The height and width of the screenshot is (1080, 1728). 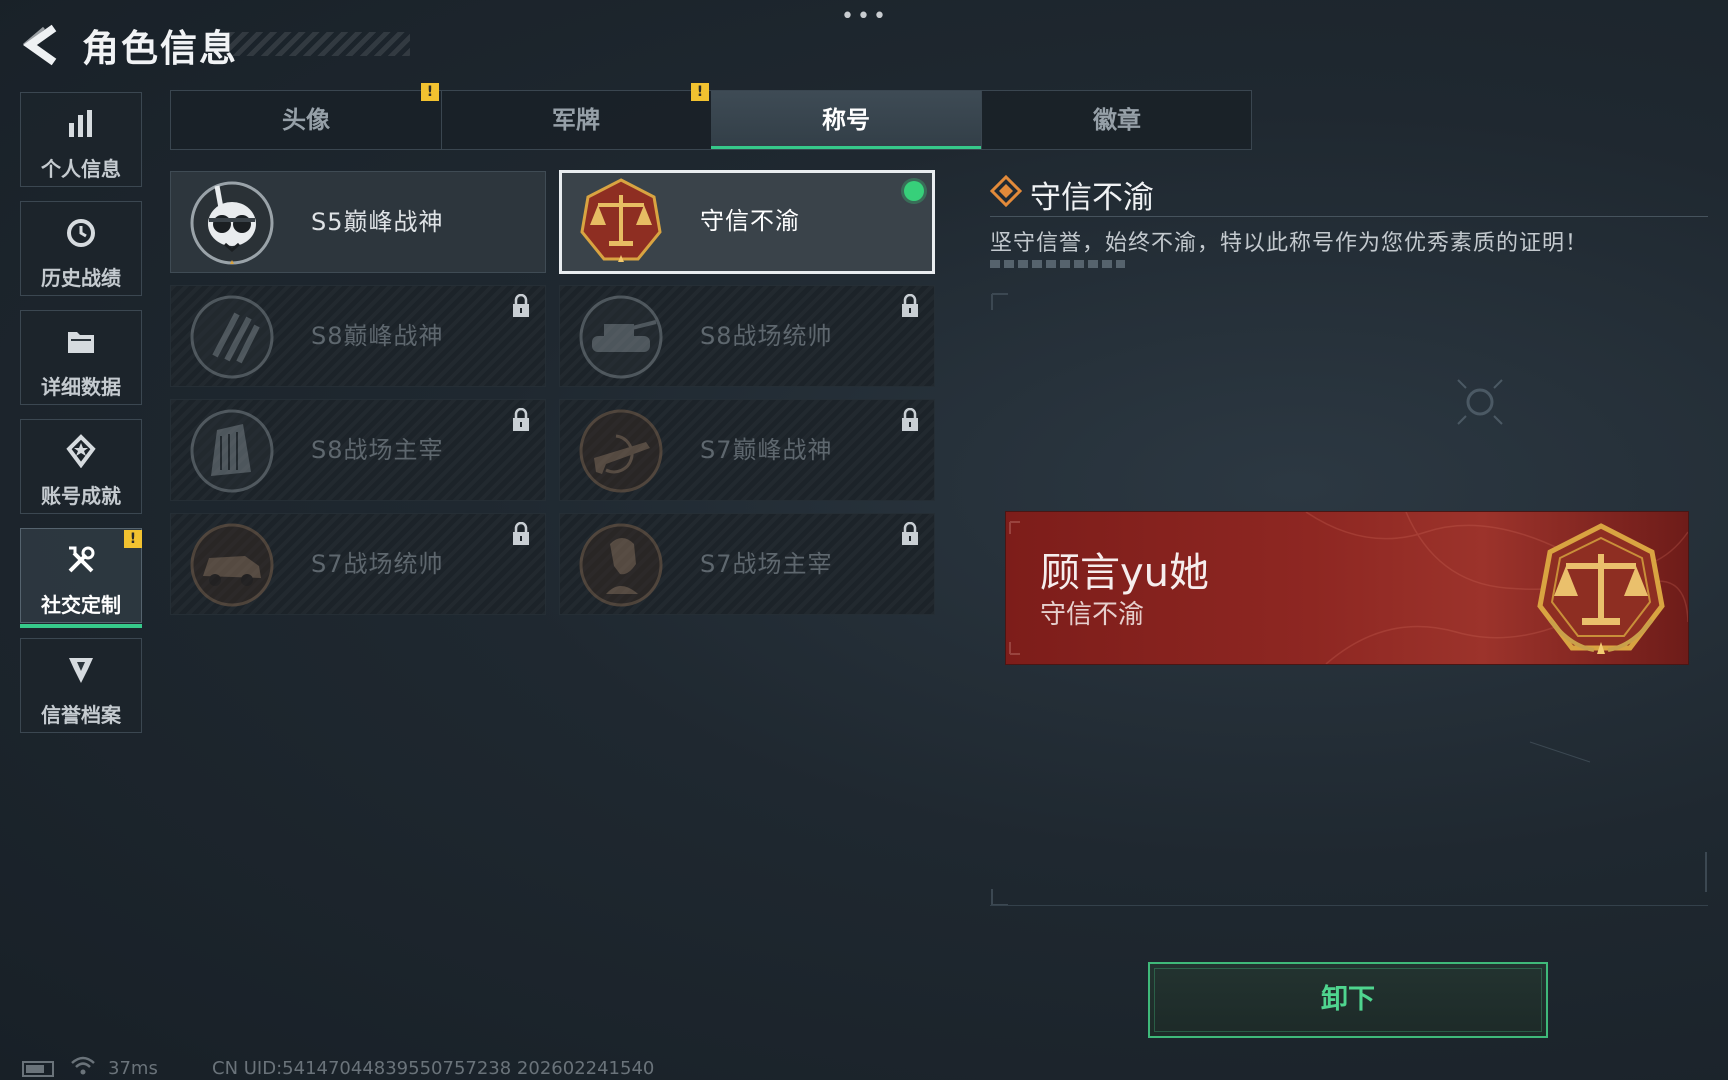 I want to click on diver-skull-emblem-icon, so click(x=232, y=223).